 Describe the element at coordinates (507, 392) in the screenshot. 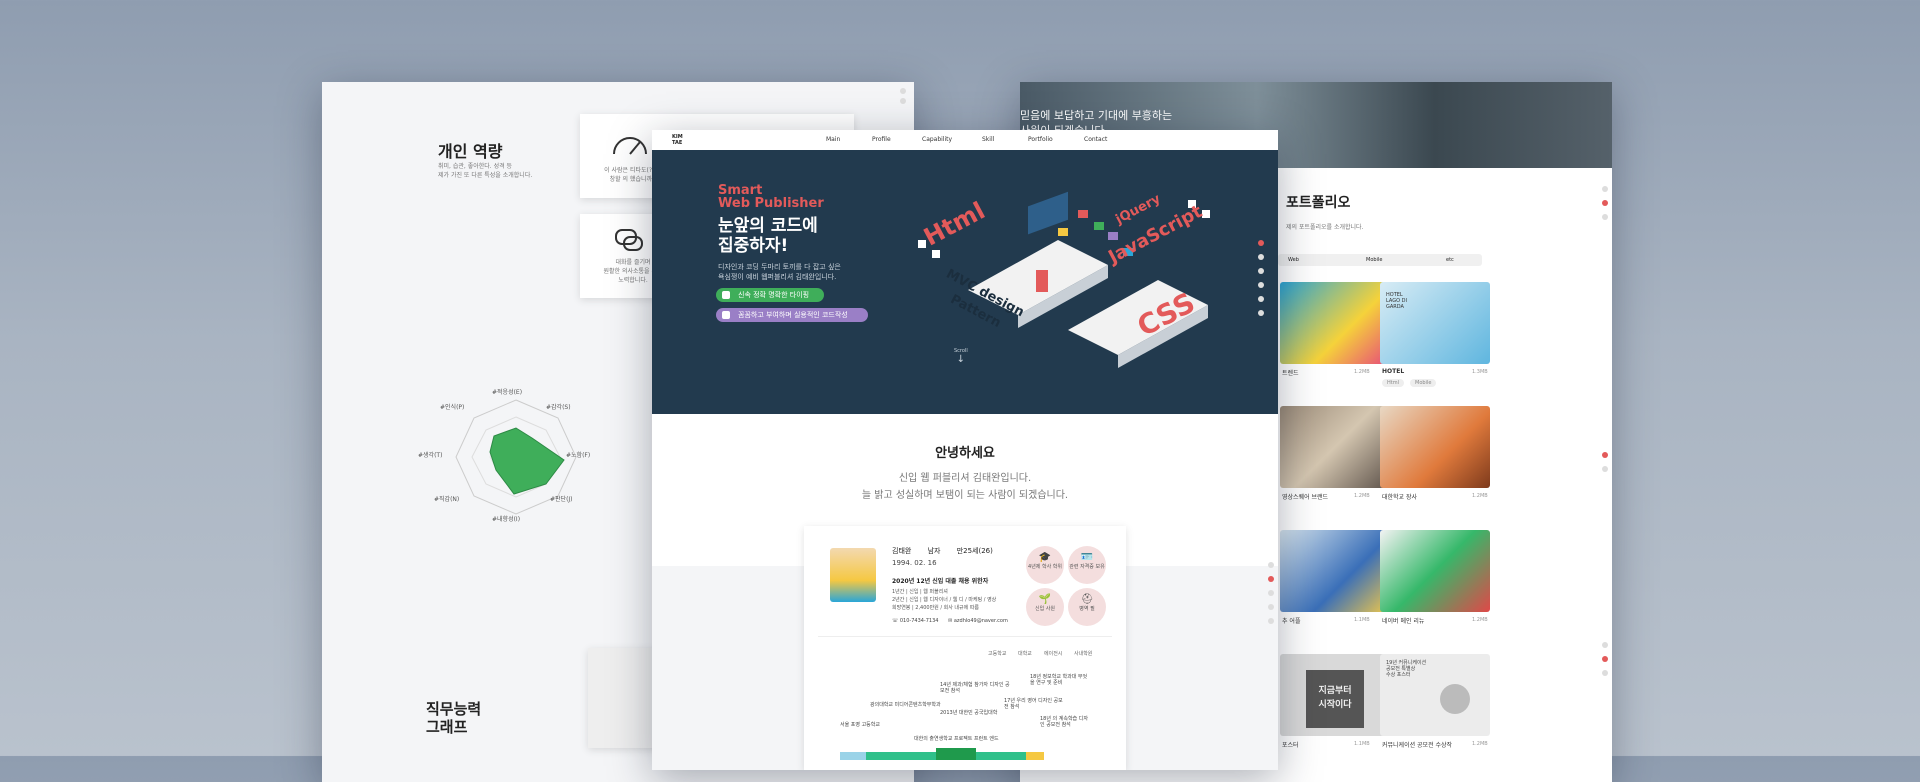

I see `radar-label: #적응성(E)` at that location.